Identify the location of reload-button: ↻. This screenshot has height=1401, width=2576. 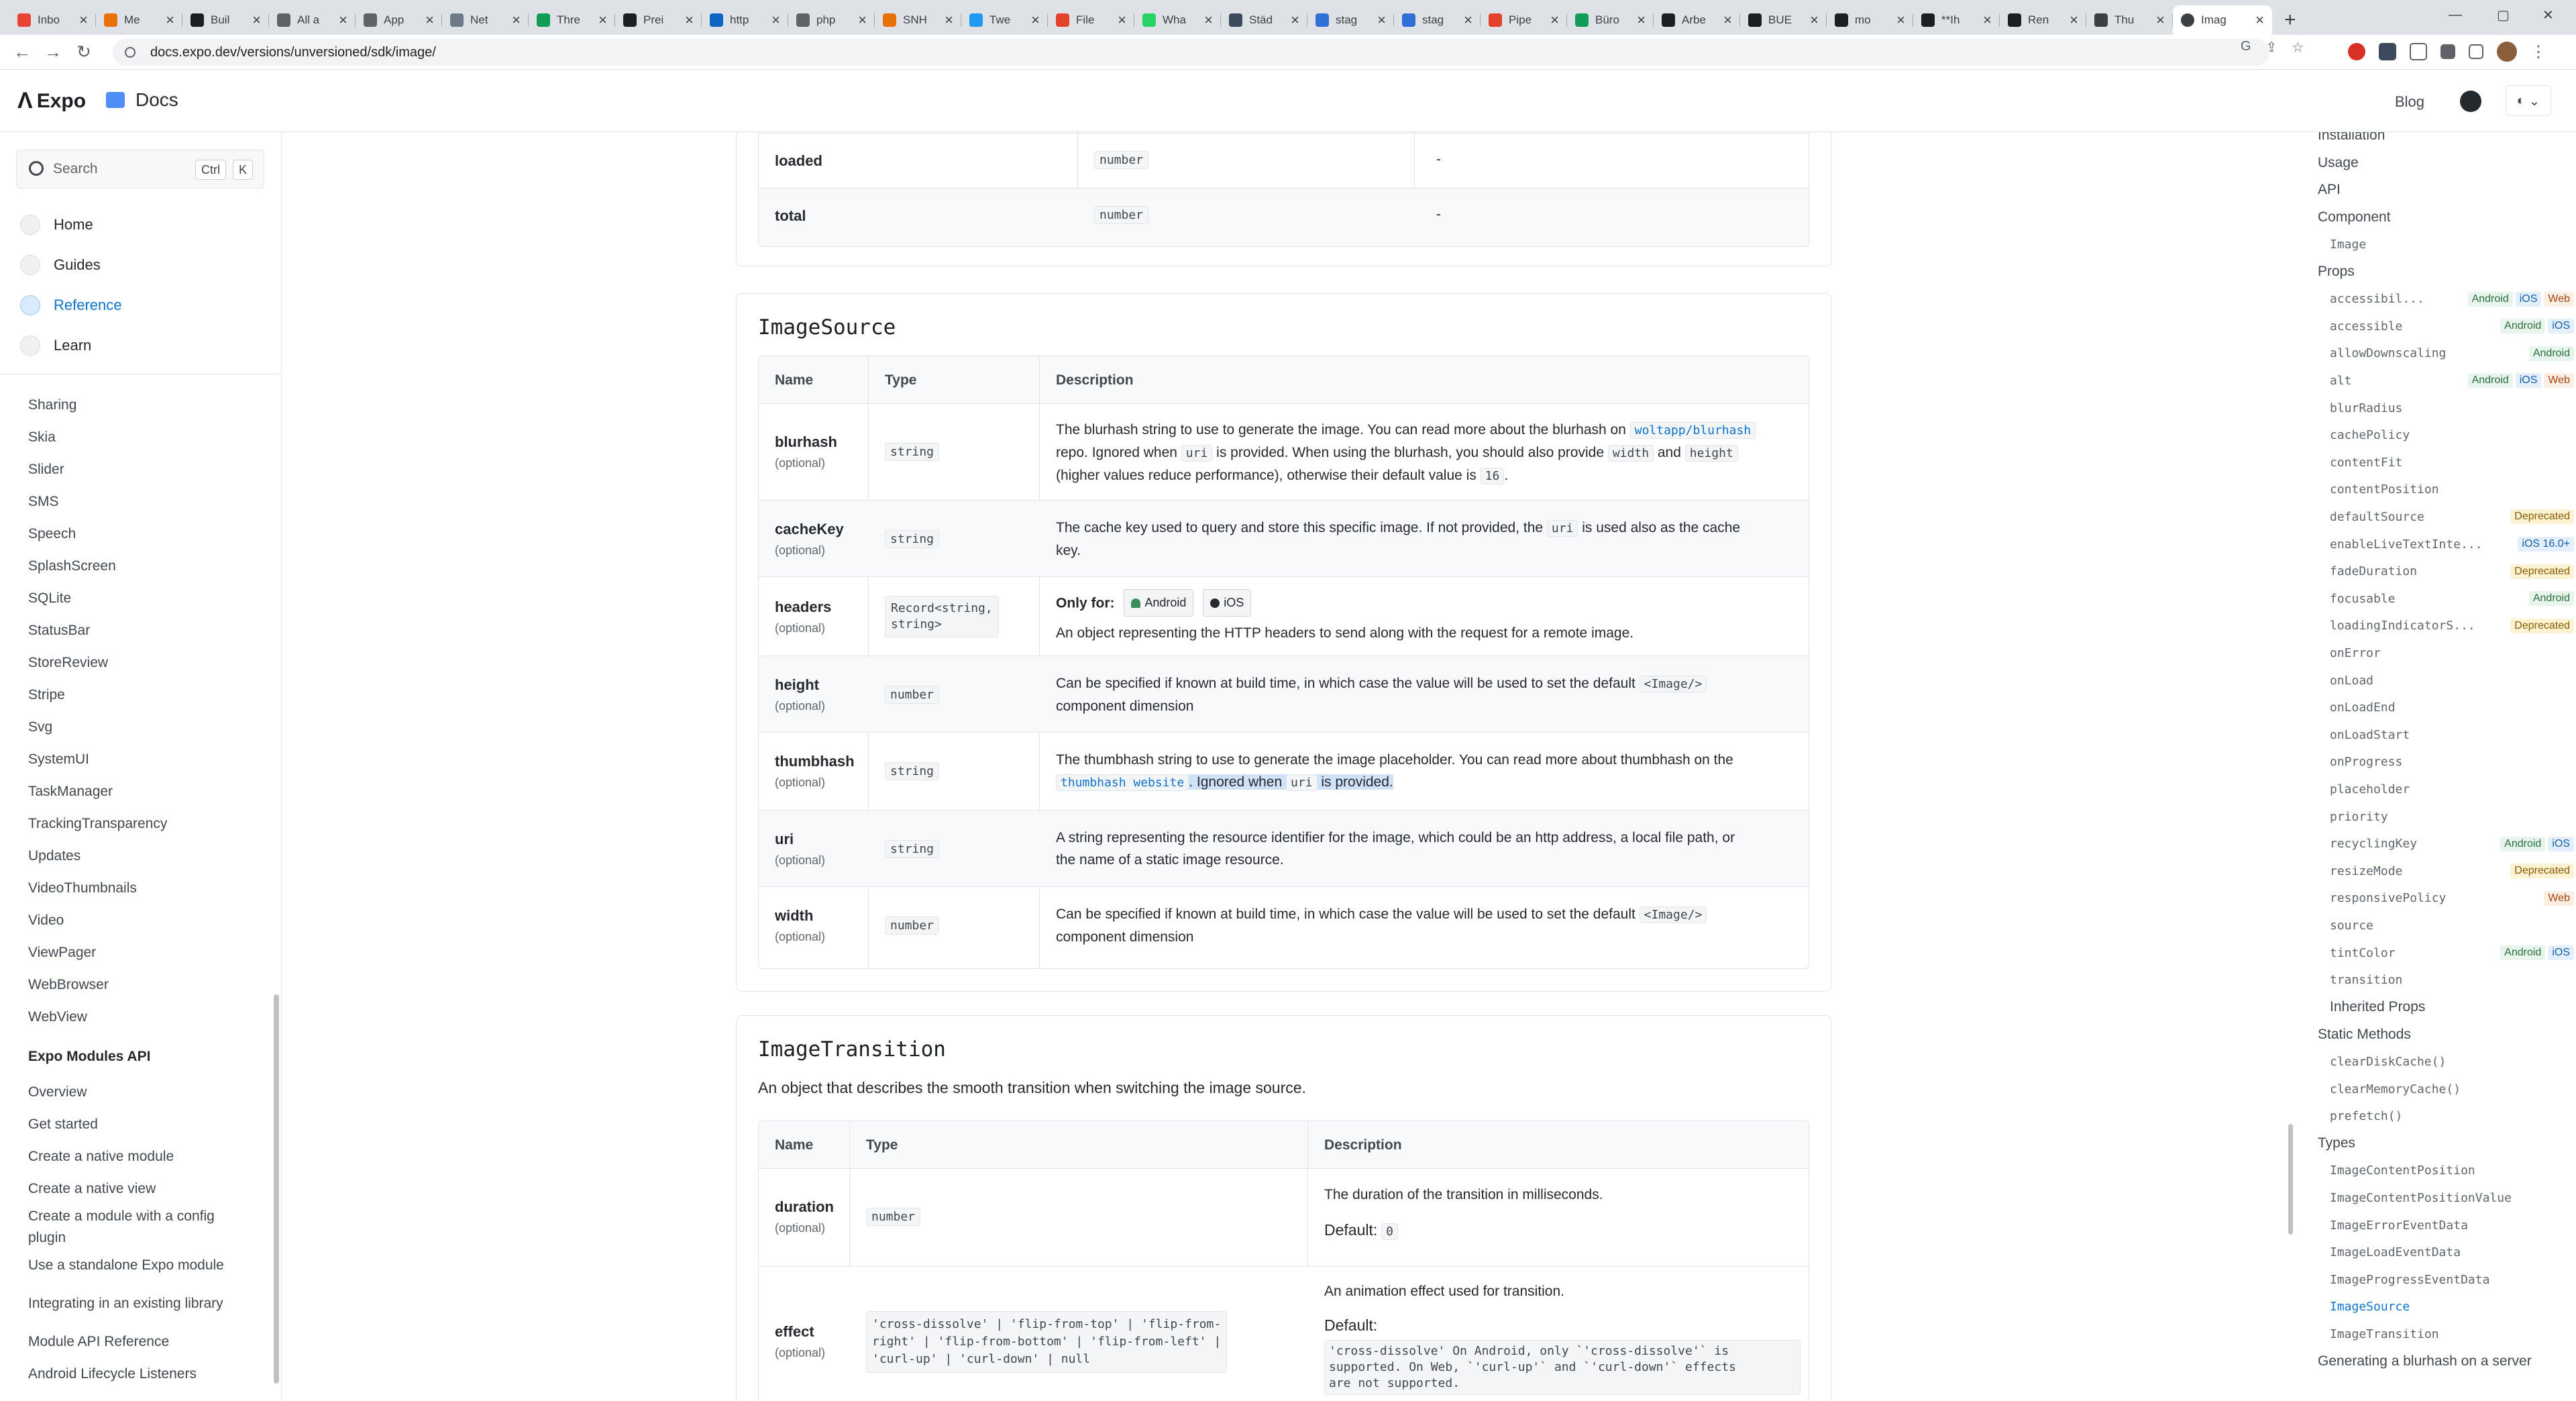
(83, 52).